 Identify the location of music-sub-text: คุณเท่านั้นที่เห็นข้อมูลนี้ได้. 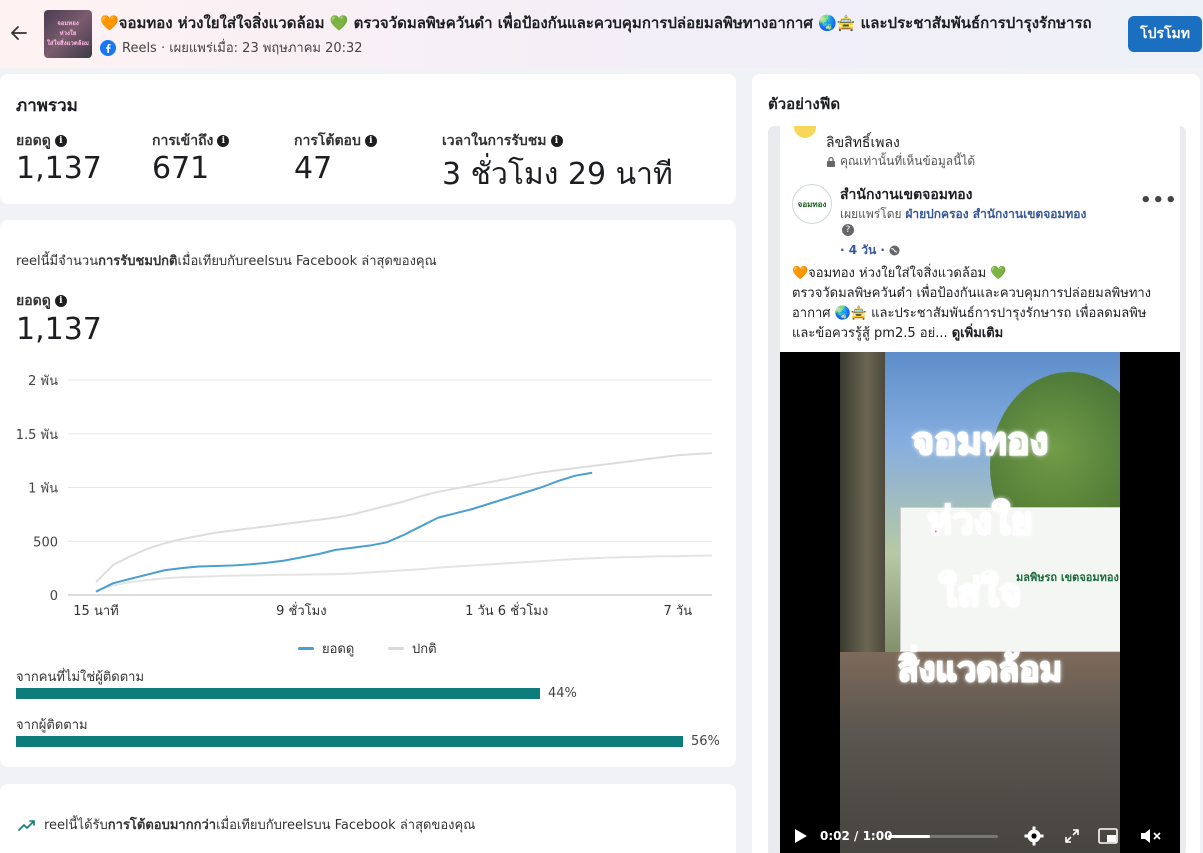
(908, 161).